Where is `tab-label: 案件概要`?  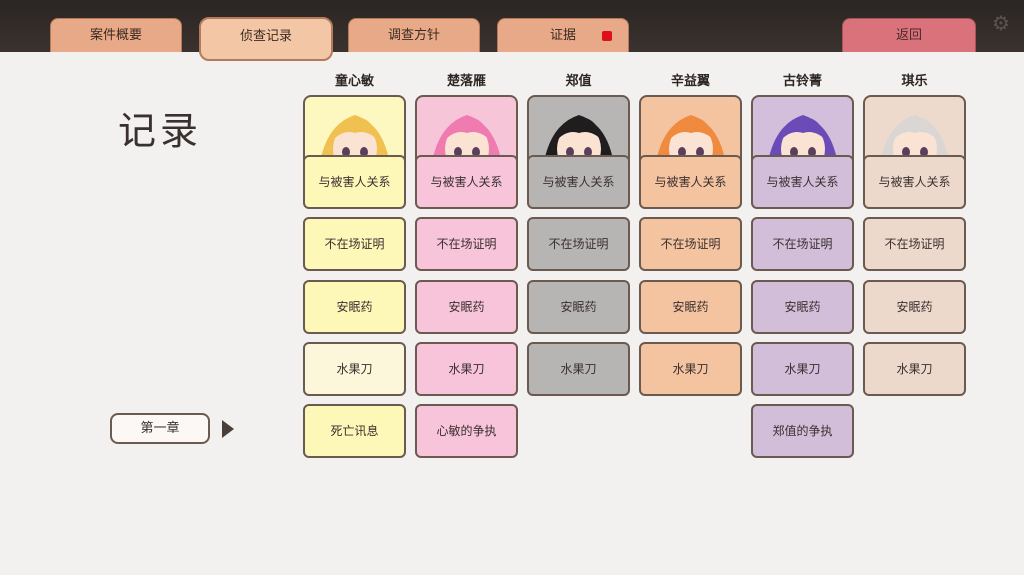 tab-label: 案件概要 is located at coordinates (115, 35).